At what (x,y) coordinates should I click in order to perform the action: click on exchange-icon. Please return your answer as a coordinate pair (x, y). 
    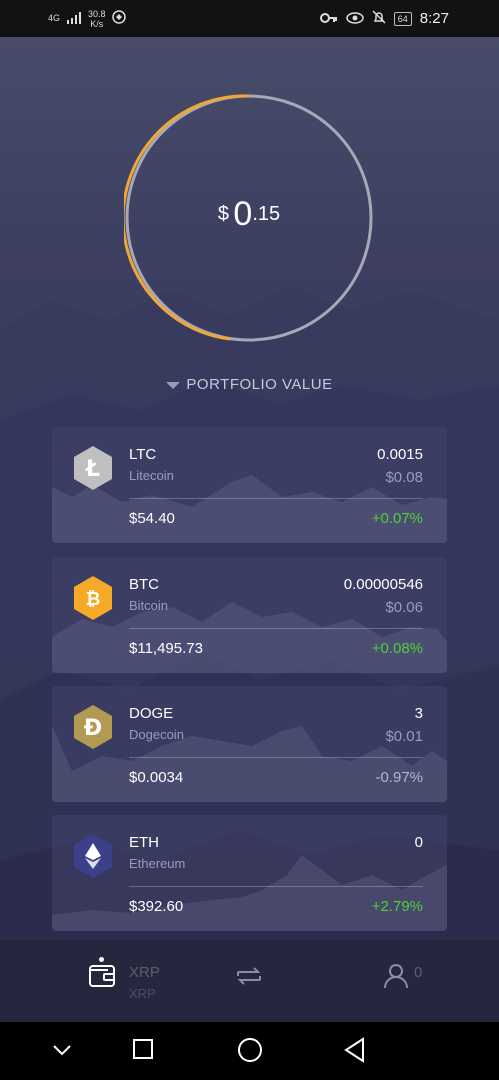
    Looking at the image, I should click on (249, 976).